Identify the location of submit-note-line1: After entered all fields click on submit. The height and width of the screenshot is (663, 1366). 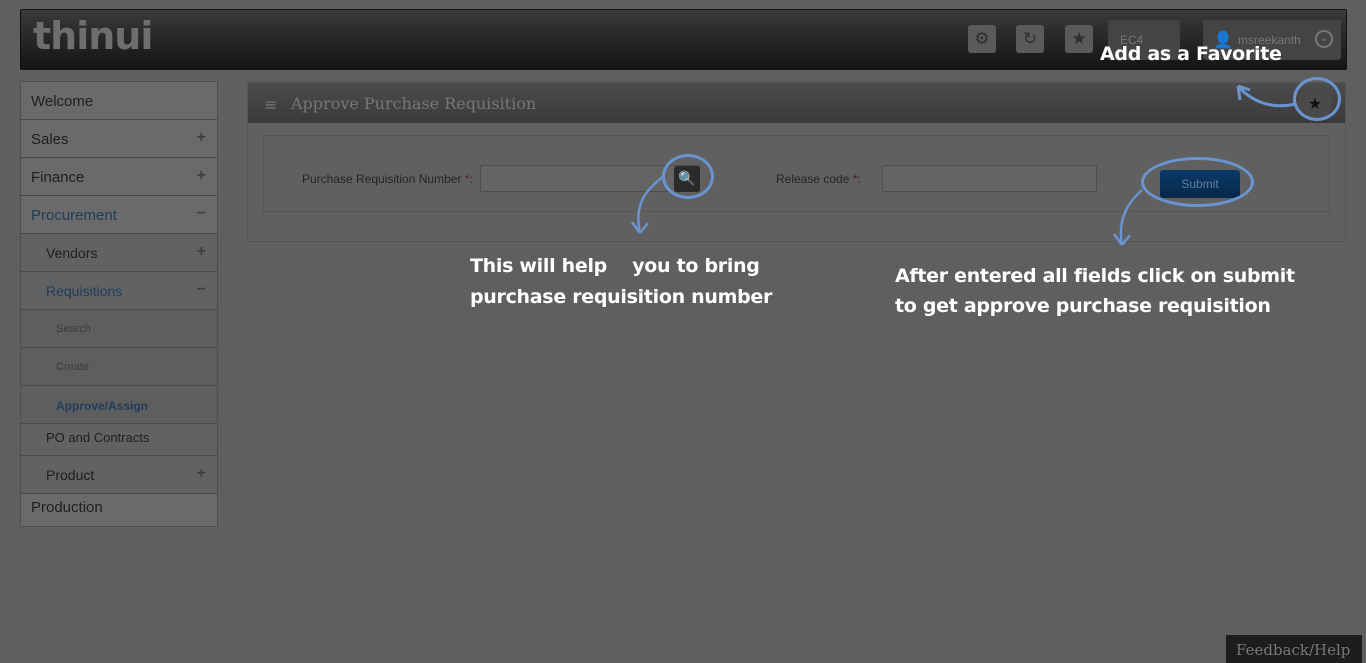
(1095, 276).